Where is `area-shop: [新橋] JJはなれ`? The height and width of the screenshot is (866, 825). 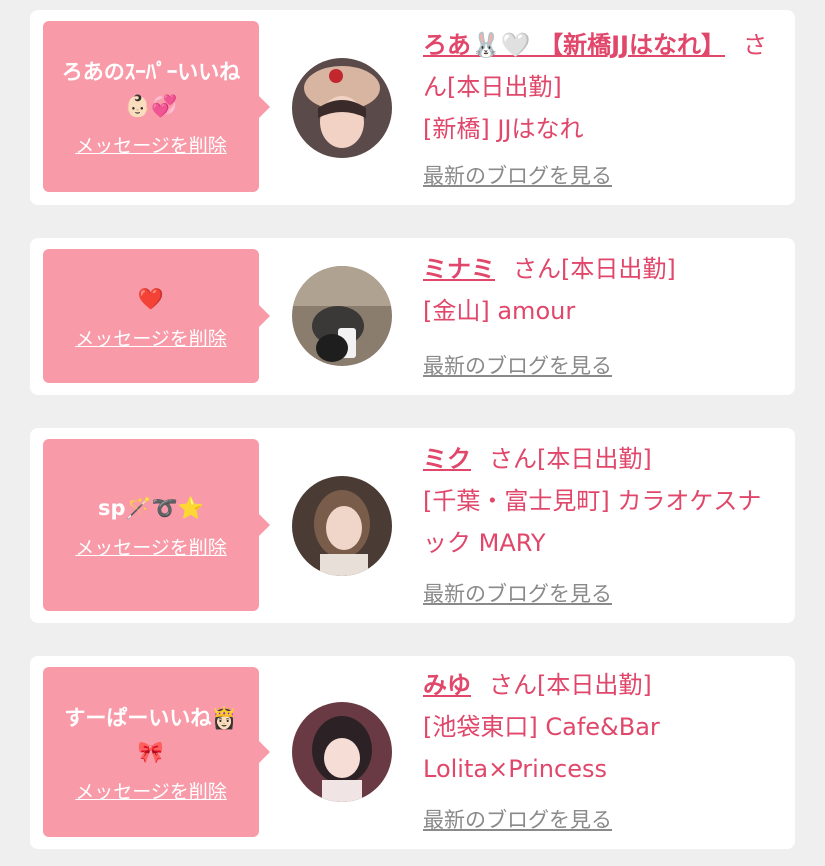
area-shop: [新橋] JJはなれ is located at coordinates (503, 129).